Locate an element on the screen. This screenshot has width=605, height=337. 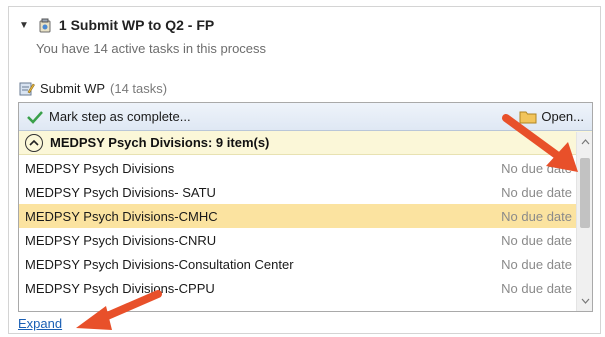
workflow-icon is located at coordinates (45, 25).